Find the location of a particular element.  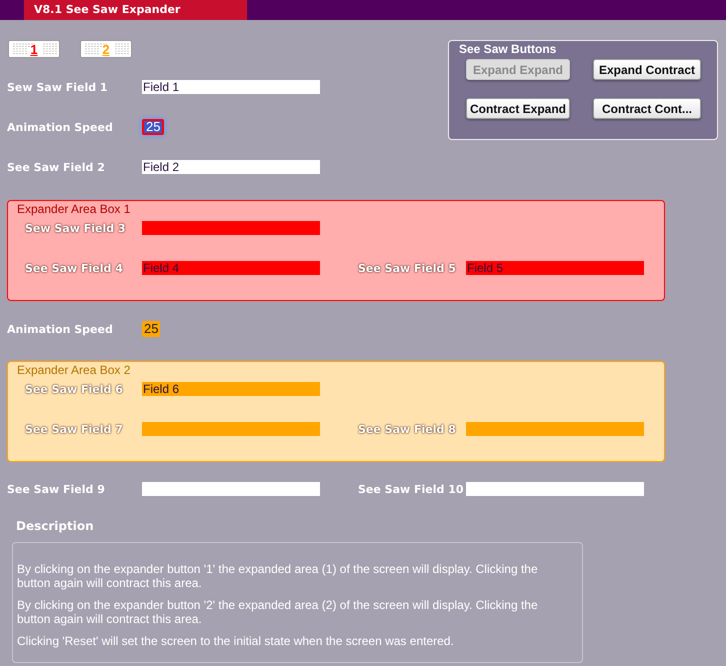

description-text: By clicking on the expander button '2' the expanded area (2) of the screen will display. Clicking the button again will contract this area. is located at coordinates (278, 612).